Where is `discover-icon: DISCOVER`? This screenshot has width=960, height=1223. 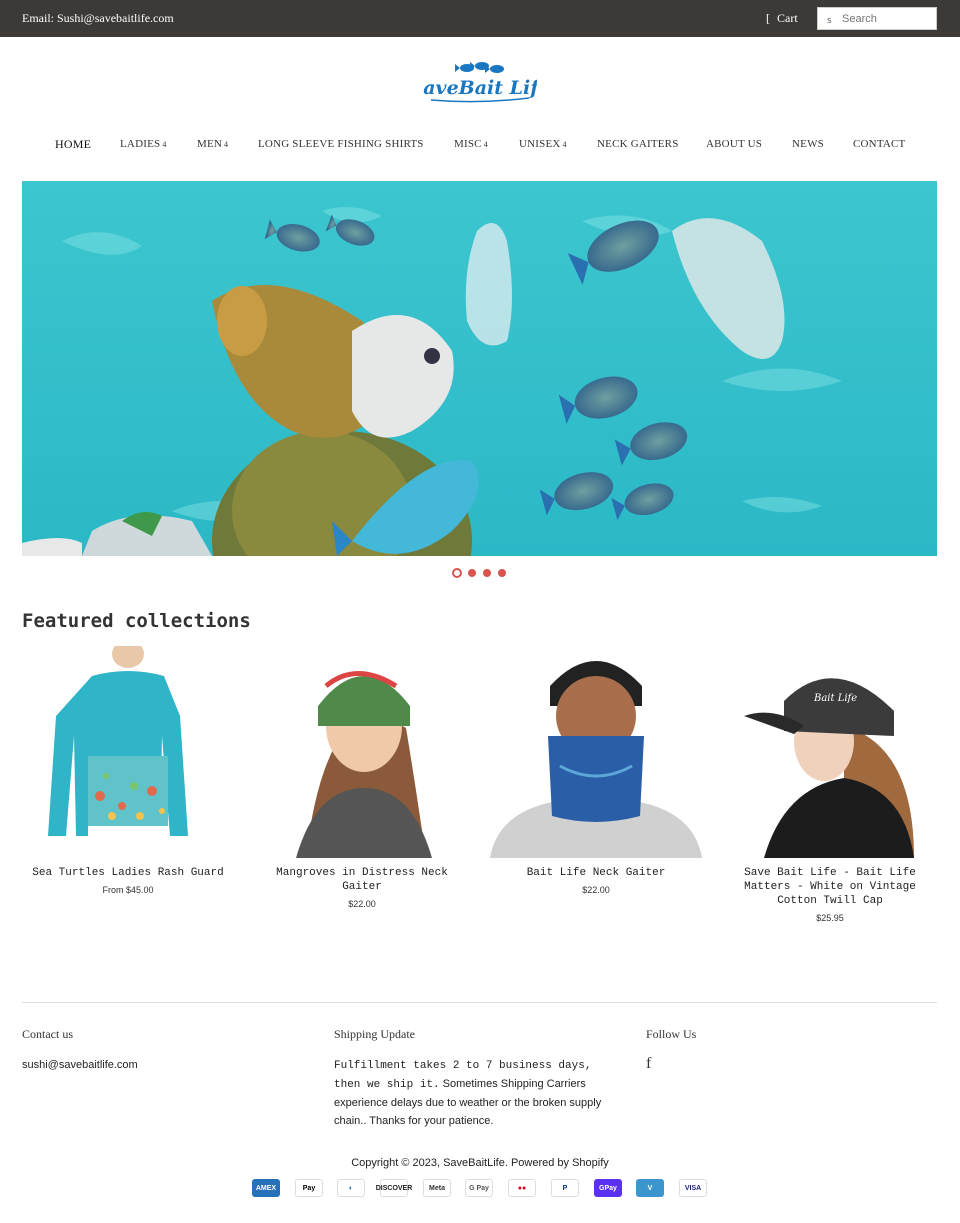 discover-icon: DISCOVER is located at coordinates (394, 1188).